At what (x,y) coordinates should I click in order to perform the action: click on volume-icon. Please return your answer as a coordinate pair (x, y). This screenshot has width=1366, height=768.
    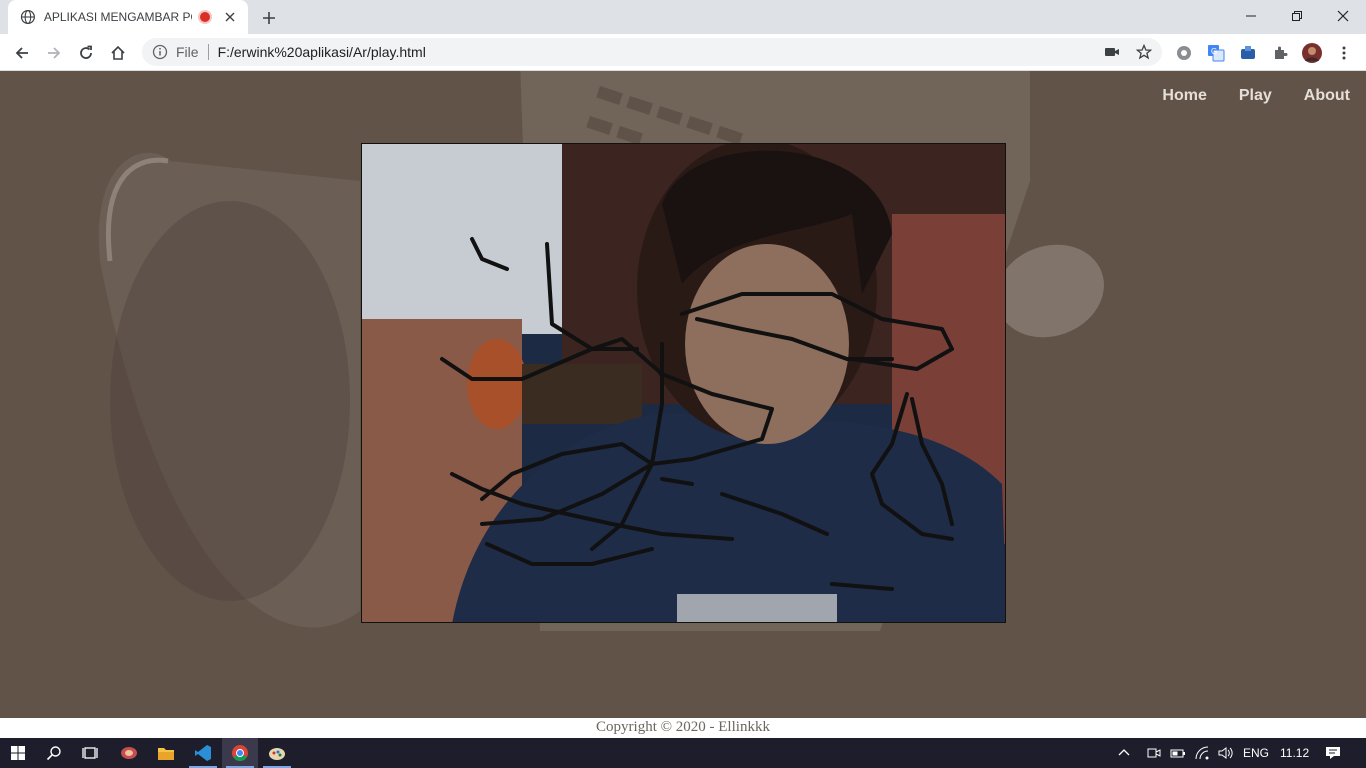
    Looking at the image, I should click on (1226, 753).